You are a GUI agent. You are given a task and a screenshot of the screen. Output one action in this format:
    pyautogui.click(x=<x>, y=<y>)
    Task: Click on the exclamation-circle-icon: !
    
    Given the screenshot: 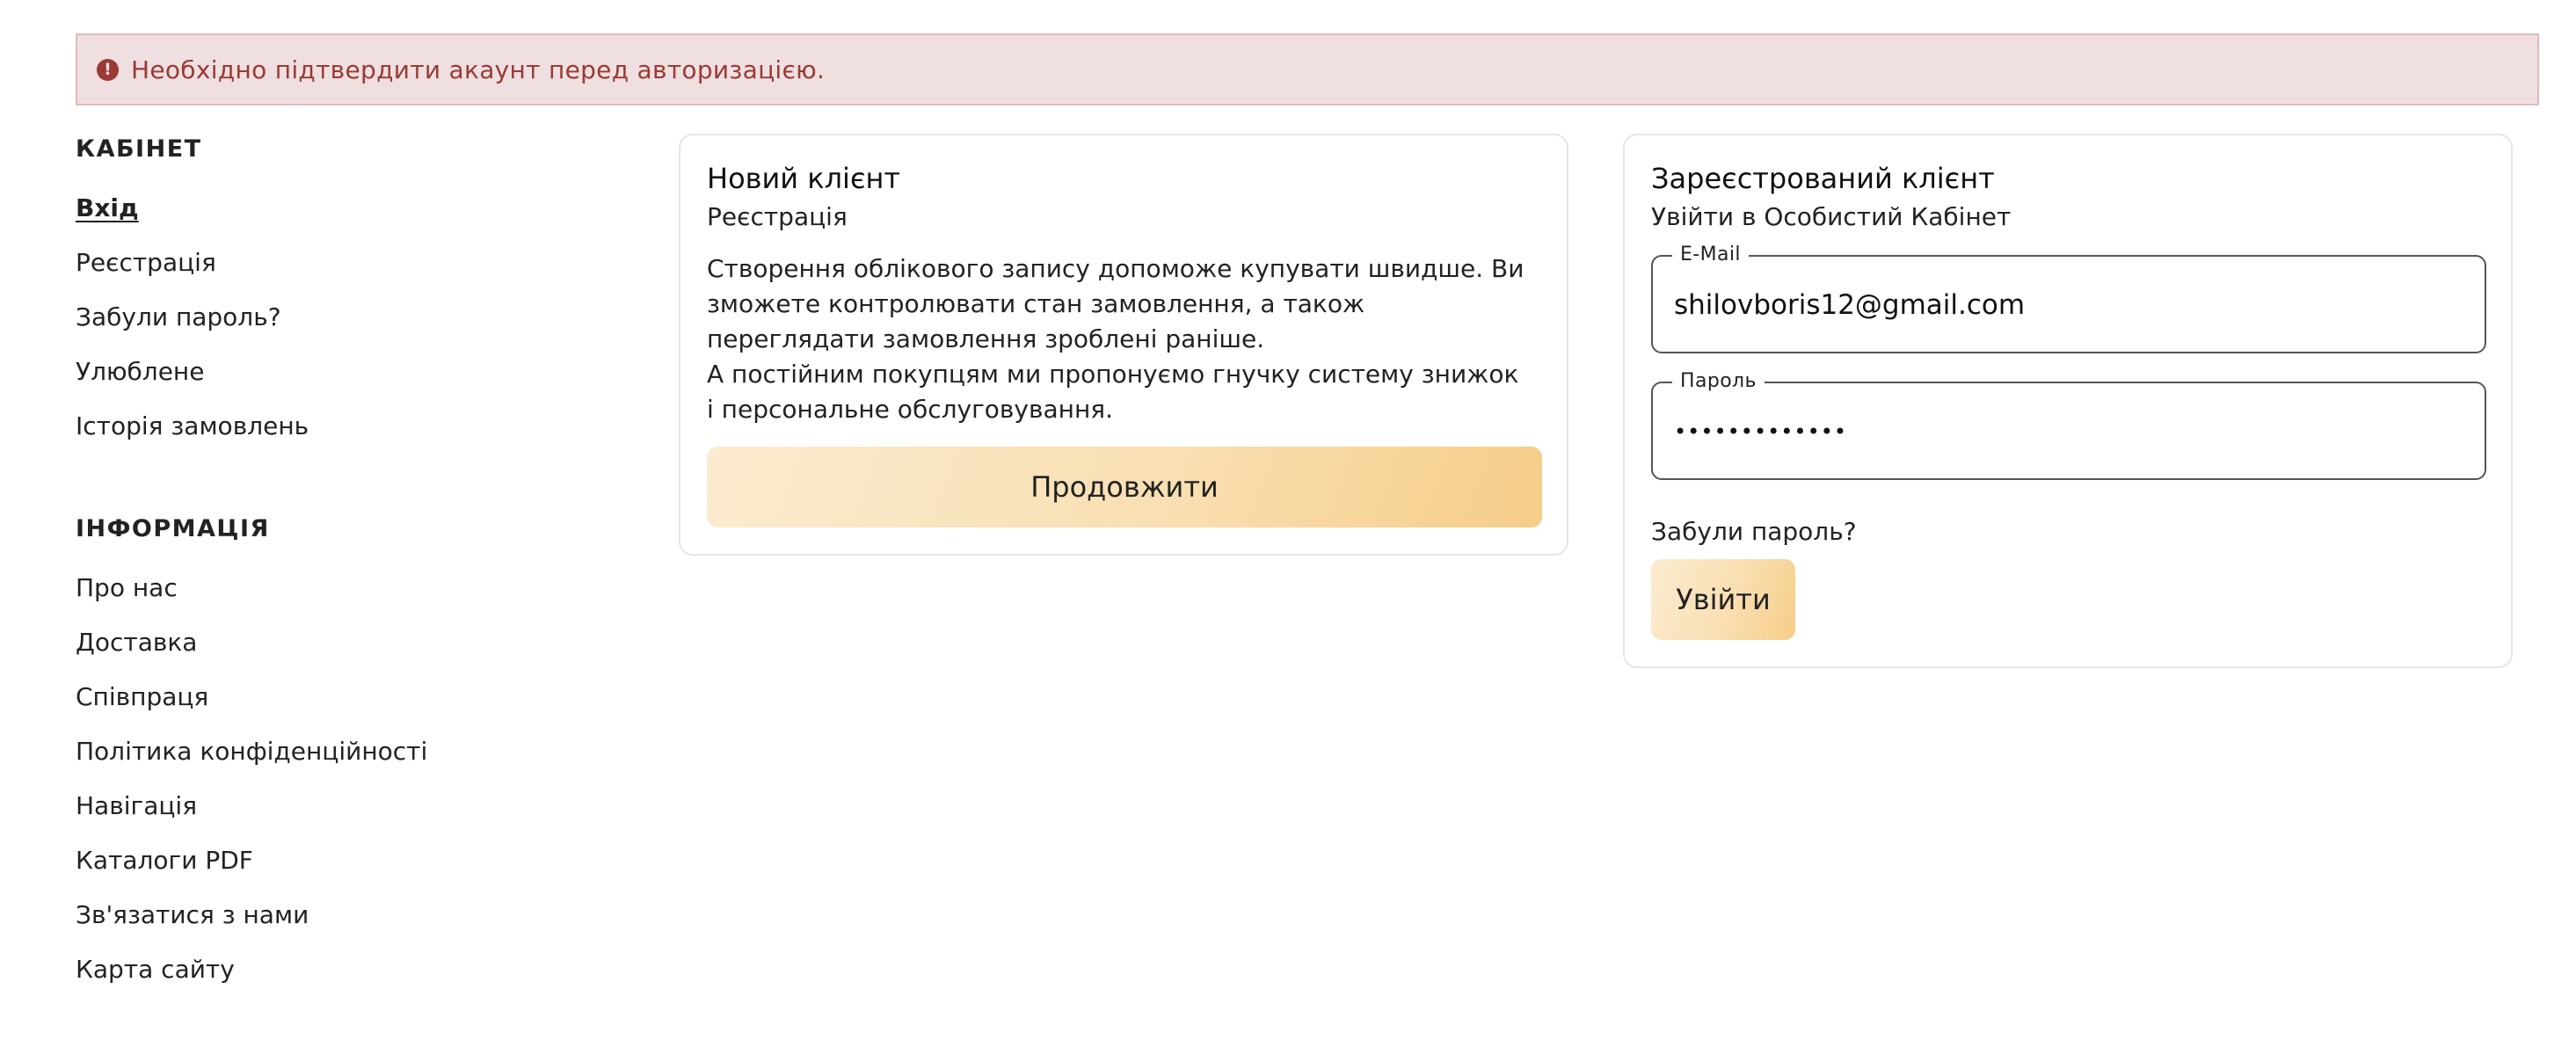 What is the action you would take?
    pyautogui.click(x=108, y=69)
    